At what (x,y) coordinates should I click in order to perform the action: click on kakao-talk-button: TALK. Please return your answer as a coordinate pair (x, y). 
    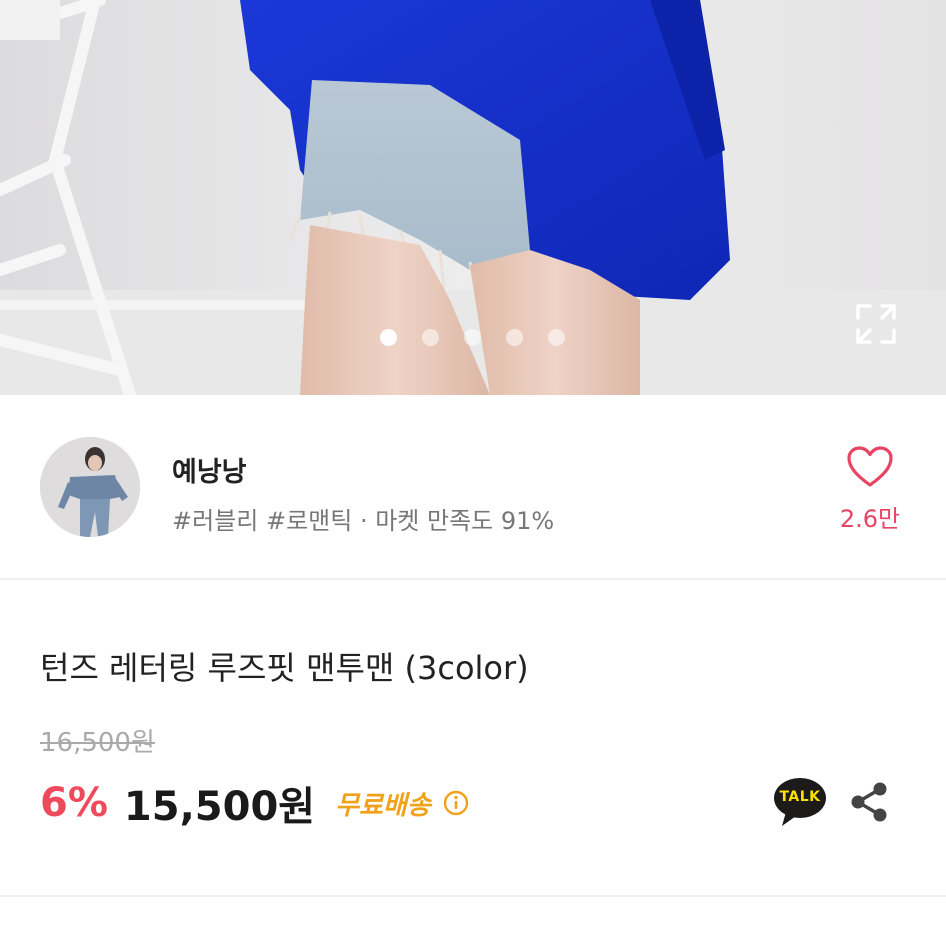
    Looking at the image, I should click on (800, 802).